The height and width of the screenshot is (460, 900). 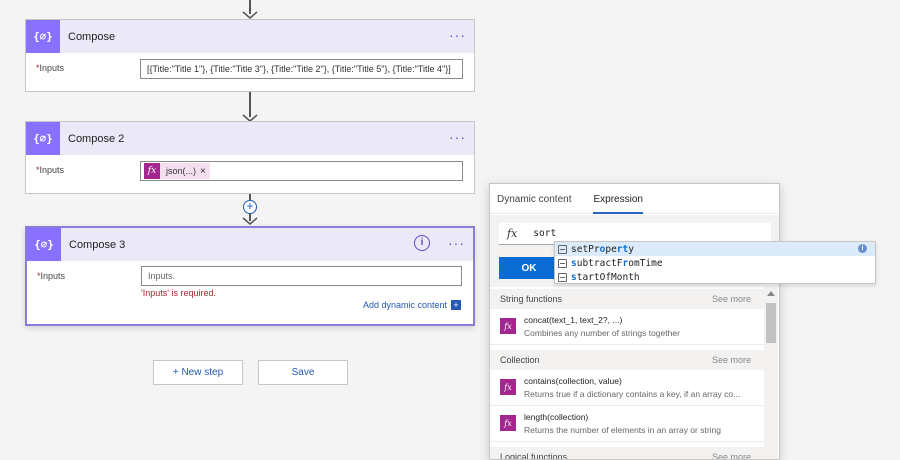 I want to click on inputs-field: Inputs., so click(x=301, y=276).